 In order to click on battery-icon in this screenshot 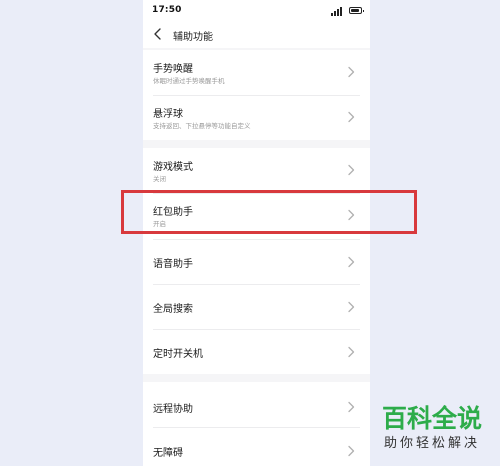, I will do `click(356, 10)`.